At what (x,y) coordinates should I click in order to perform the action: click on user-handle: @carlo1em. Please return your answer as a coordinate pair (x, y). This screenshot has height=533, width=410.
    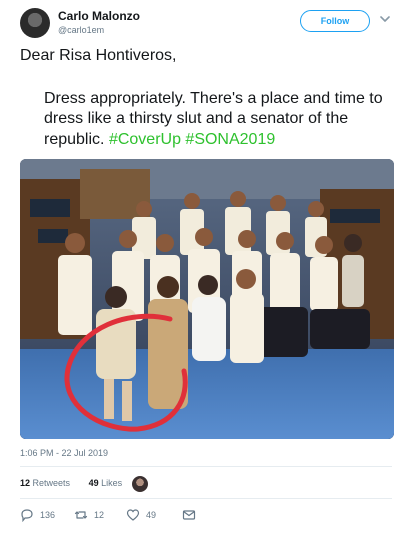
    Looking at the image, I should click on (81, 30).